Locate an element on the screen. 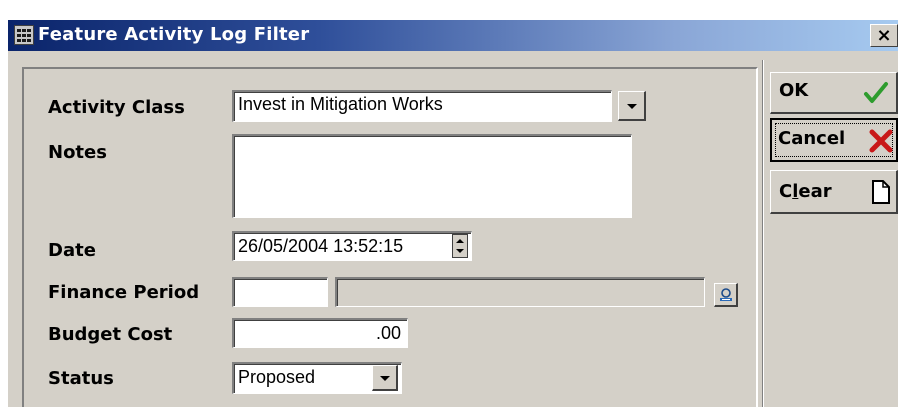 Image resolution: width=898 pixels, height=407 pixels. activity-class-value: Invest in Mitigation Works is located at coordinates (340, 104).